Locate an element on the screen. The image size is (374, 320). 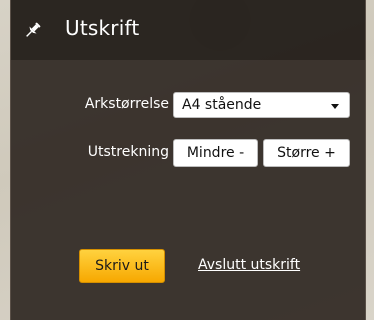
pin-icon is located at coordinates (33, 30).